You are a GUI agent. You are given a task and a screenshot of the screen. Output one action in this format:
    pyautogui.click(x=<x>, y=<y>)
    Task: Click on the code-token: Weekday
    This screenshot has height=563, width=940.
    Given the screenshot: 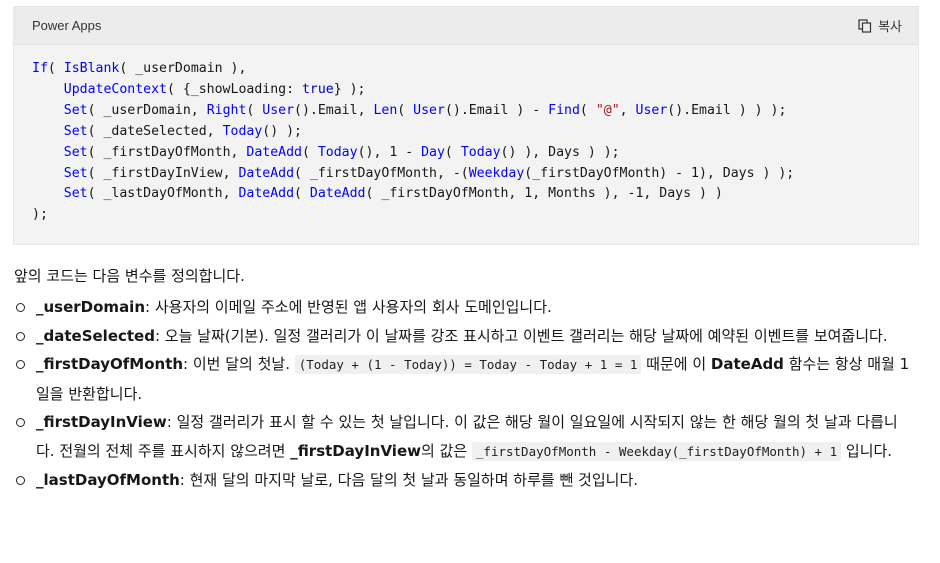 What is the action you would take?
    pyautogui.click(x=496, y=173)
    